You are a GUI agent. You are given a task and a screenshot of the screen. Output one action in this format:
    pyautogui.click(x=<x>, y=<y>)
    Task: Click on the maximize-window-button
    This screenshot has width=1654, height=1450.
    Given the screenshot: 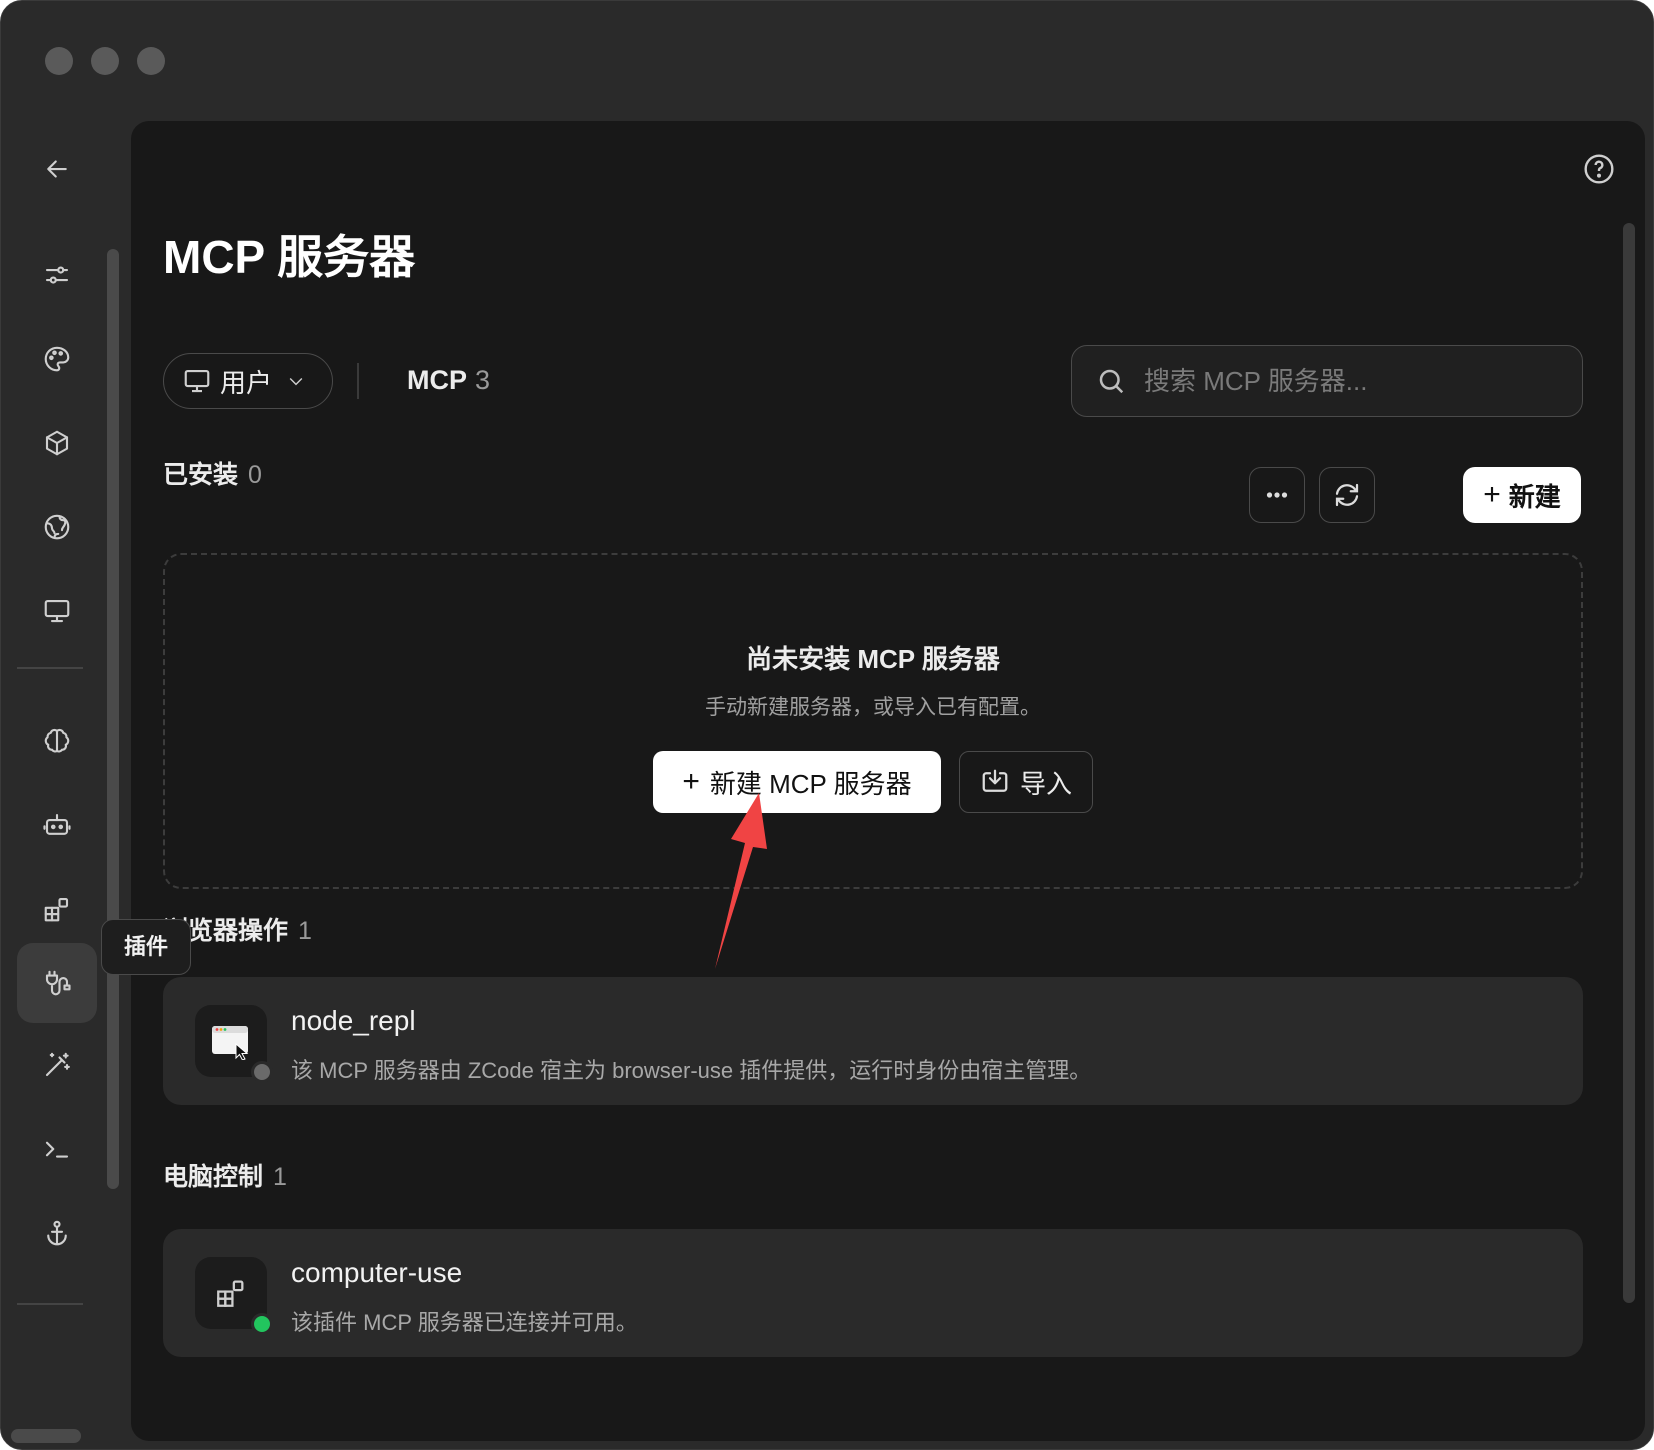 What is the action you would take?
    pyautogui.click(x=151, y=61)
    